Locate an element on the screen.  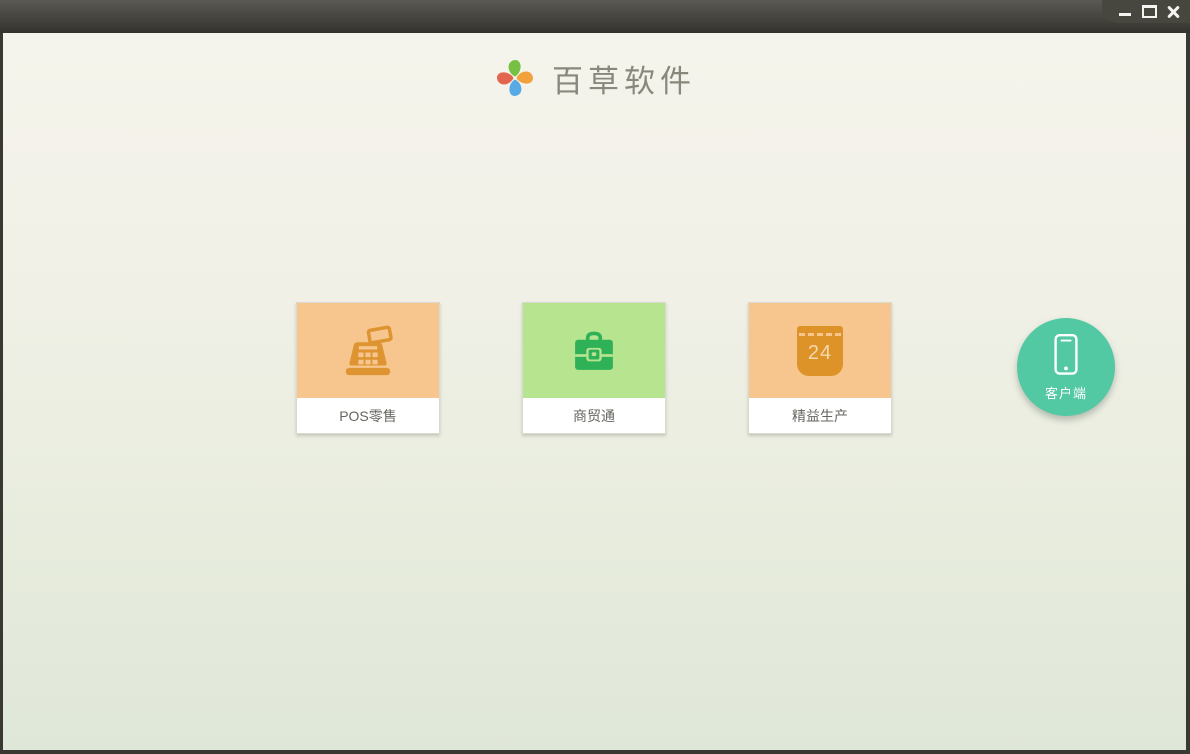
maximize-icon is located at coordinates (1149, 11).